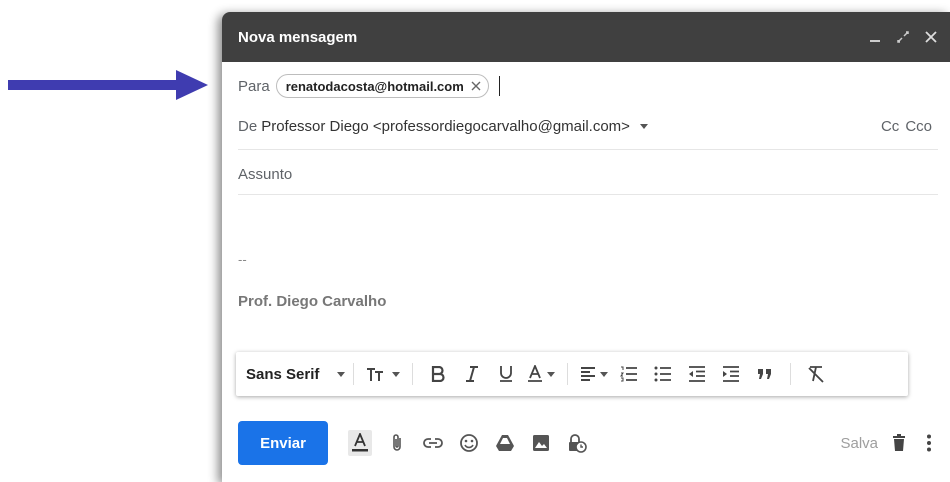 Image resolution: width=950 pixels, height=482 pixels. I want to click on cc-link: Cc, so click(890, 126).